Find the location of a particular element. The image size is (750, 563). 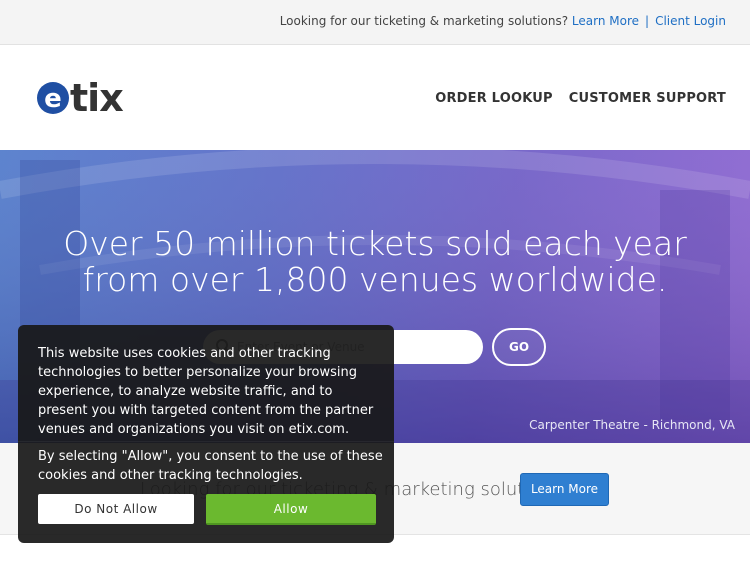

etix-logo-icon: e tix is located at coordinates (80, 98).